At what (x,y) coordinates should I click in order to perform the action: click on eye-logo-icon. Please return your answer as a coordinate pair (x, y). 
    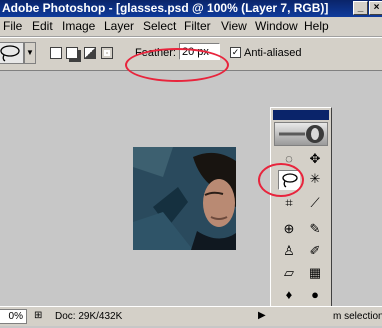
    Looking at the image, I should click on (301, 134).